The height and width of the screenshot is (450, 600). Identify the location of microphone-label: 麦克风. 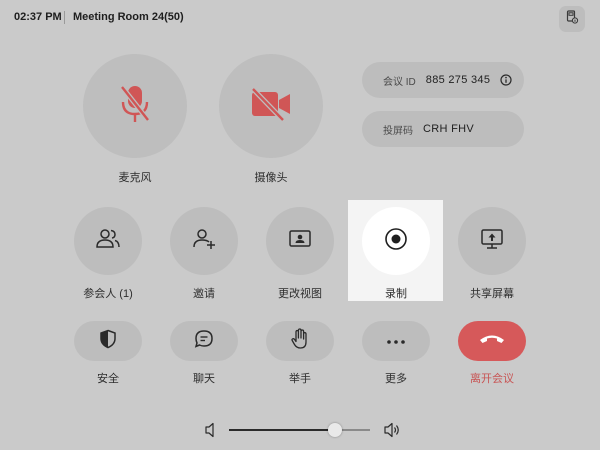
(135, 178).